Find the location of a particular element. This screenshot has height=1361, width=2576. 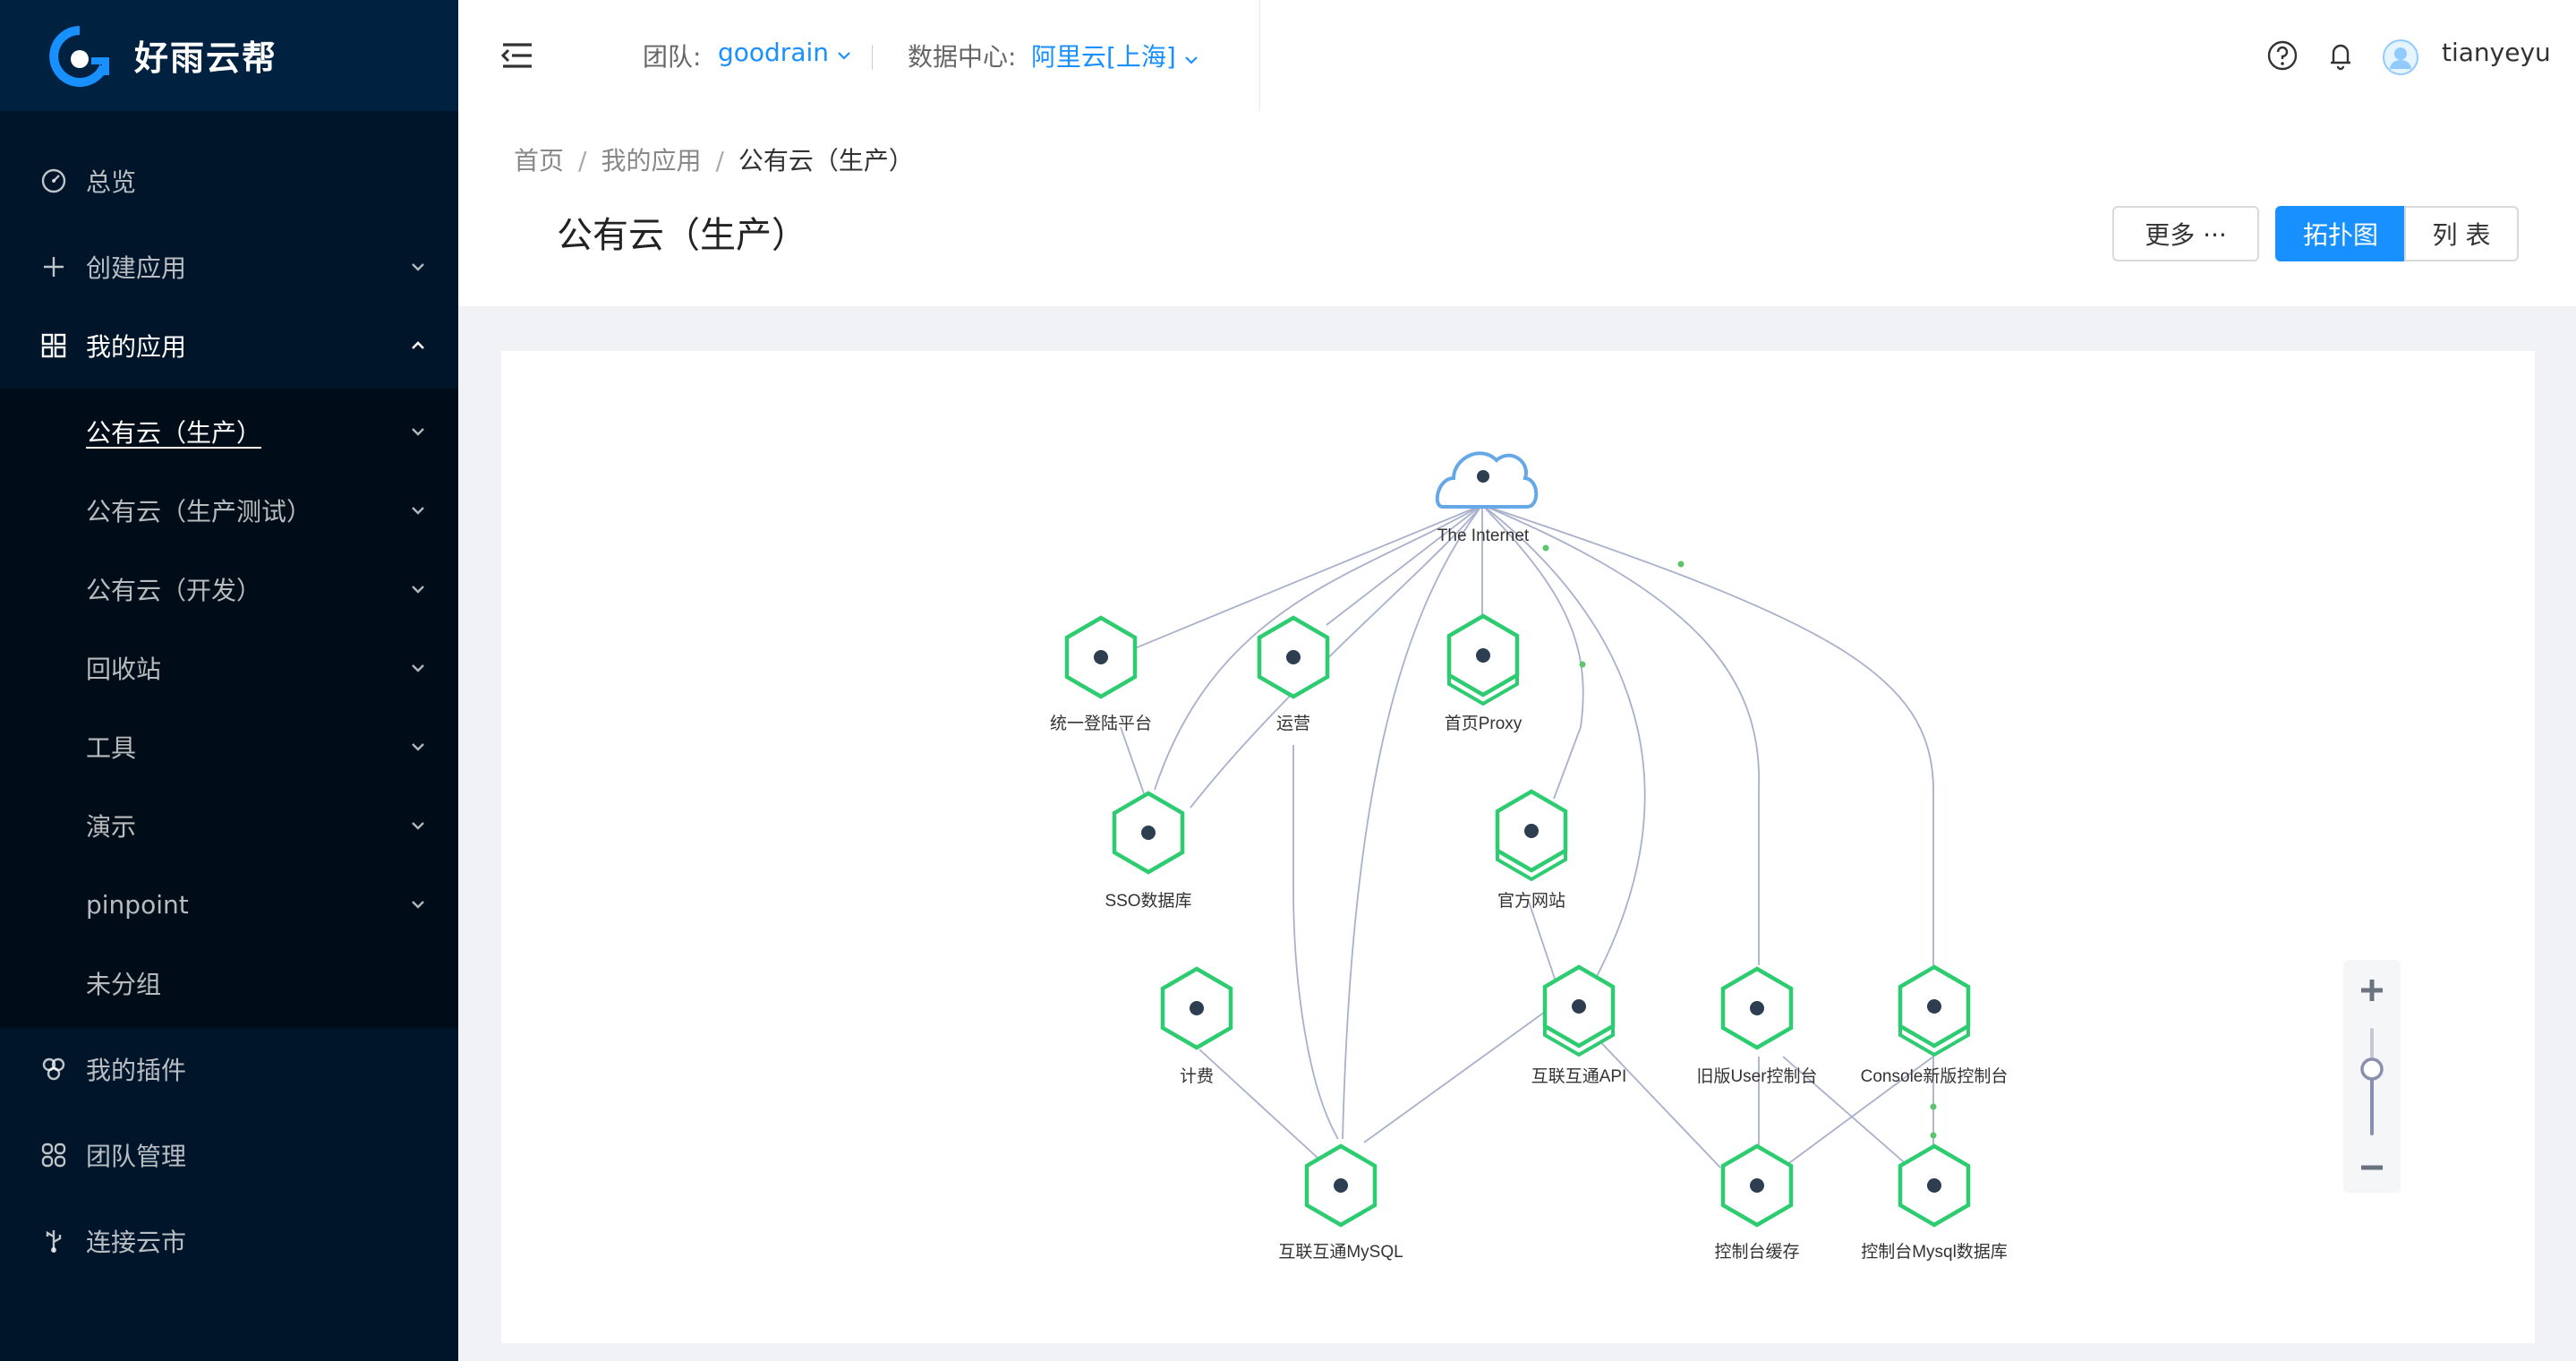

plugin-icon is located at coordinates (53, 1069).